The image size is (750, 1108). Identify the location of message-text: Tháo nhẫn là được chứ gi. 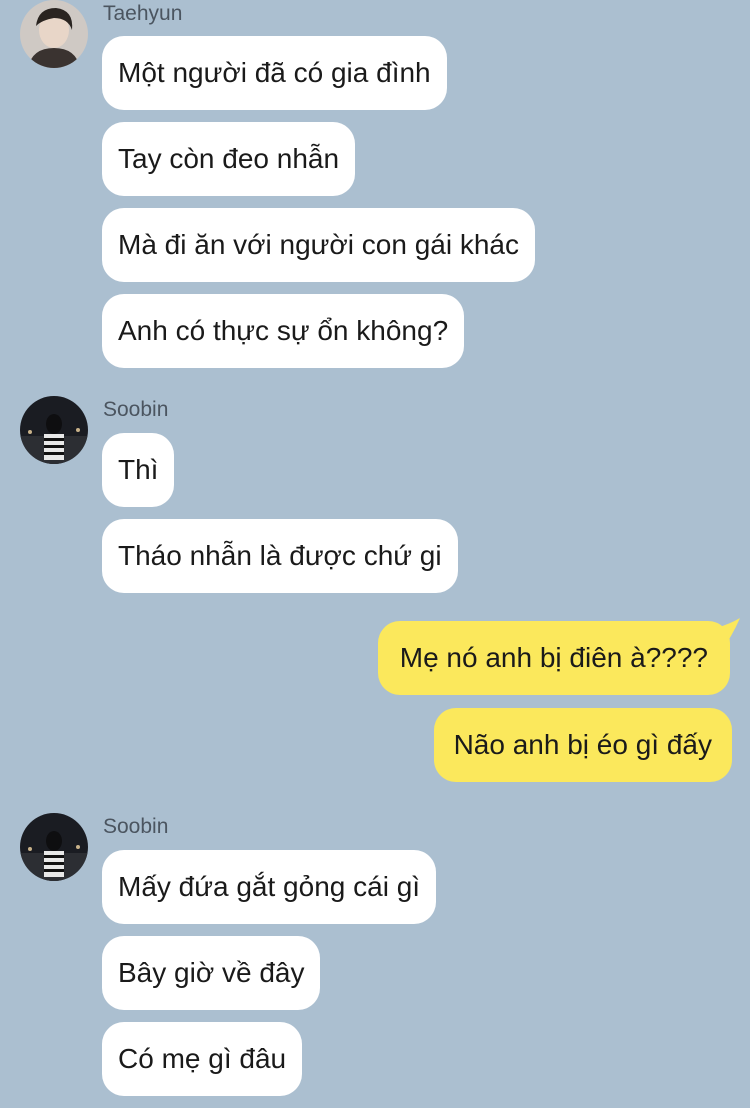
(280, 555).